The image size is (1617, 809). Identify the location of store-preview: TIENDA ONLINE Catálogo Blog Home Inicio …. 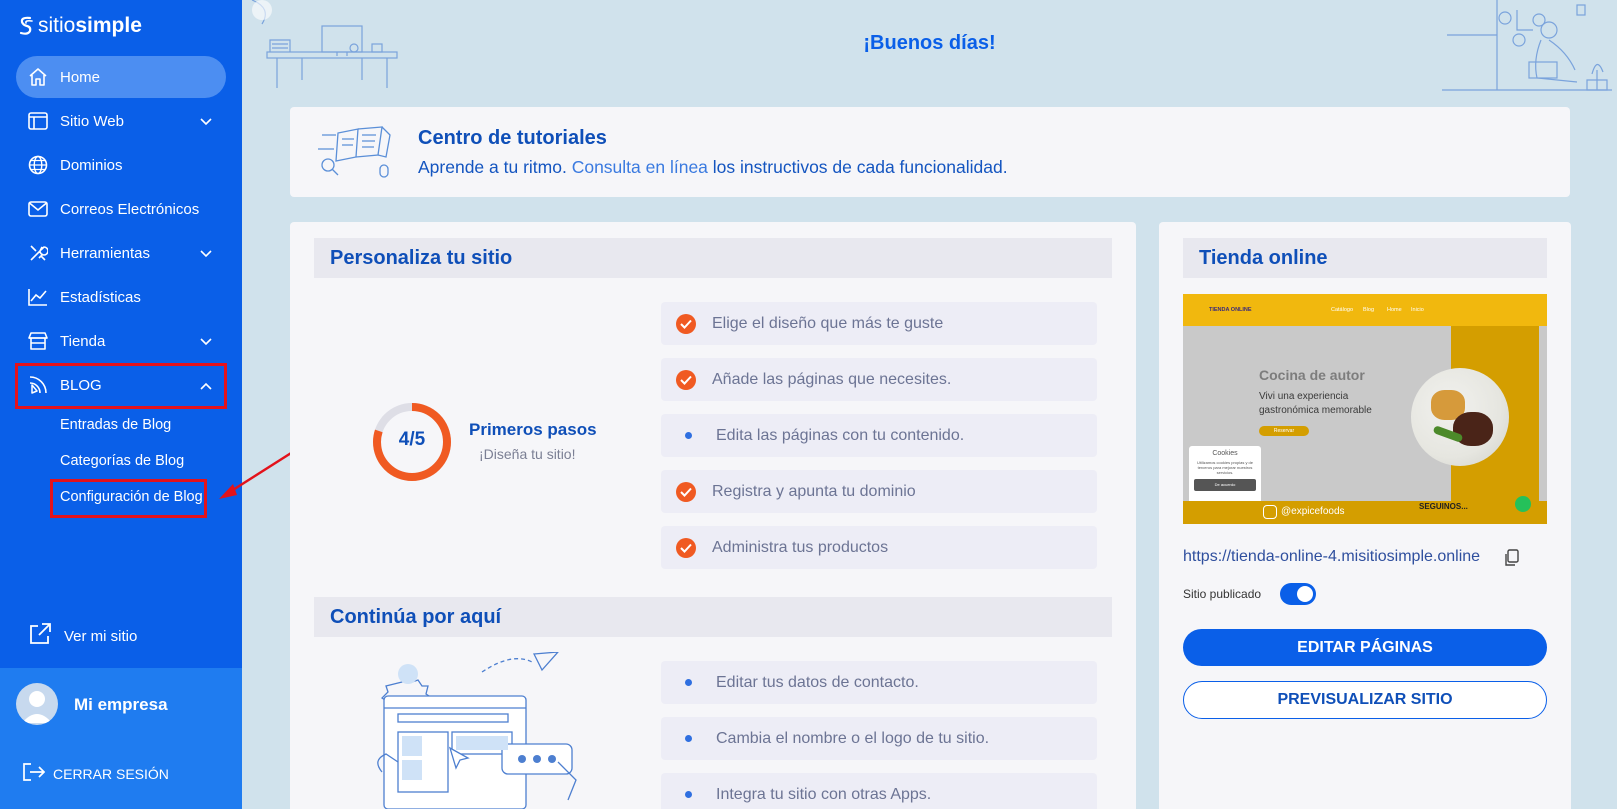
(1365, 409).